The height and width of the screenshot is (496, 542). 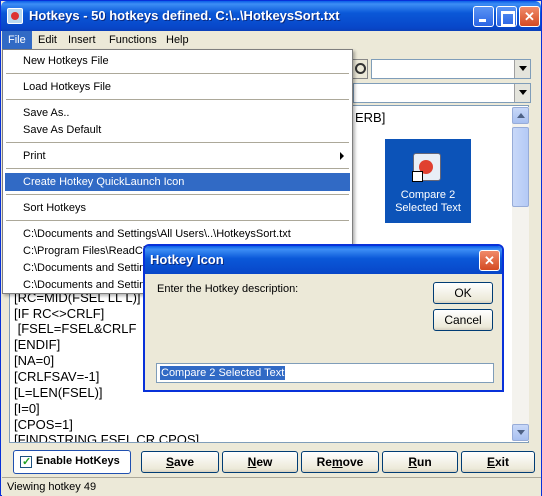 I want to click on editor-line: [FINDSTRING FSEL CR CPOS], so click(x=107, y=437).